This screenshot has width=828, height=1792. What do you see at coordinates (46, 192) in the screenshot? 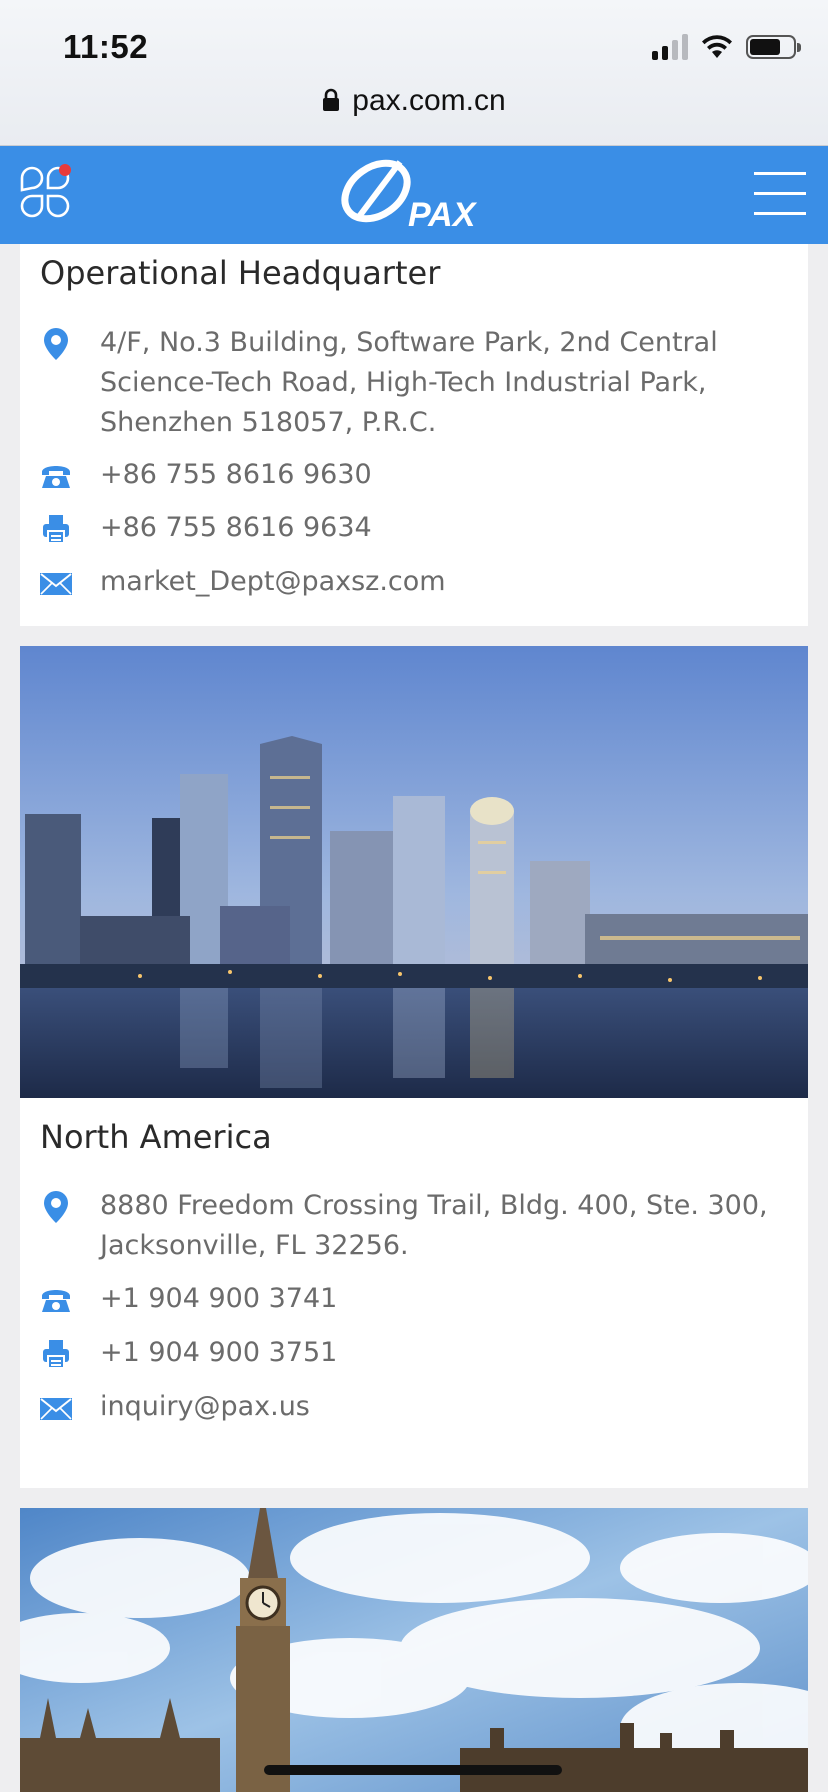
I see `apps-icon` at bounding box center [46, 192].